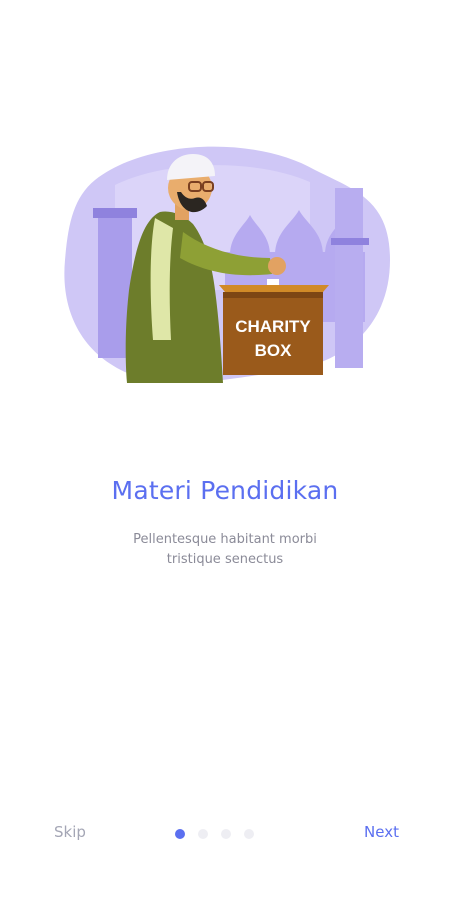 This screenshot has width=450, height=900. What do you see at coordinates (70, 832) in the screenshot?
I see `skip-button: Skip` at bounding box center [70, 832].